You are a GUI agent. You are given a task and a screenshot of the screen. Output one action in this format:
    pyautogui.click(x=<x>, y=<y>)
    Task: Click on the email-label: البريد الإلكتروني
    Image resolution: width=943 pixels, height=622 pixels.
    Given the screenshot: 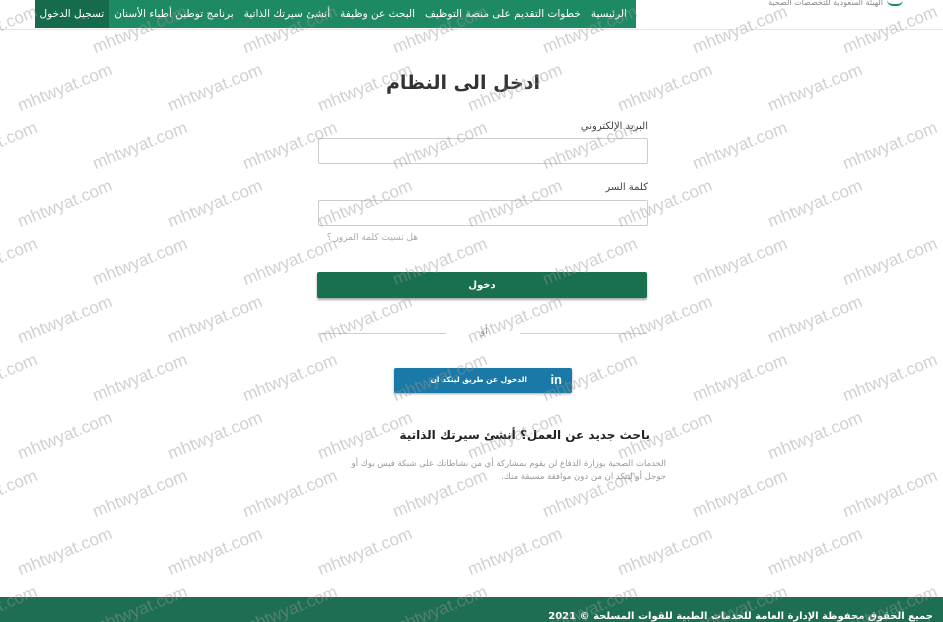 What is the action you would take?
    pyautogui.click(x=614, y=126)
    